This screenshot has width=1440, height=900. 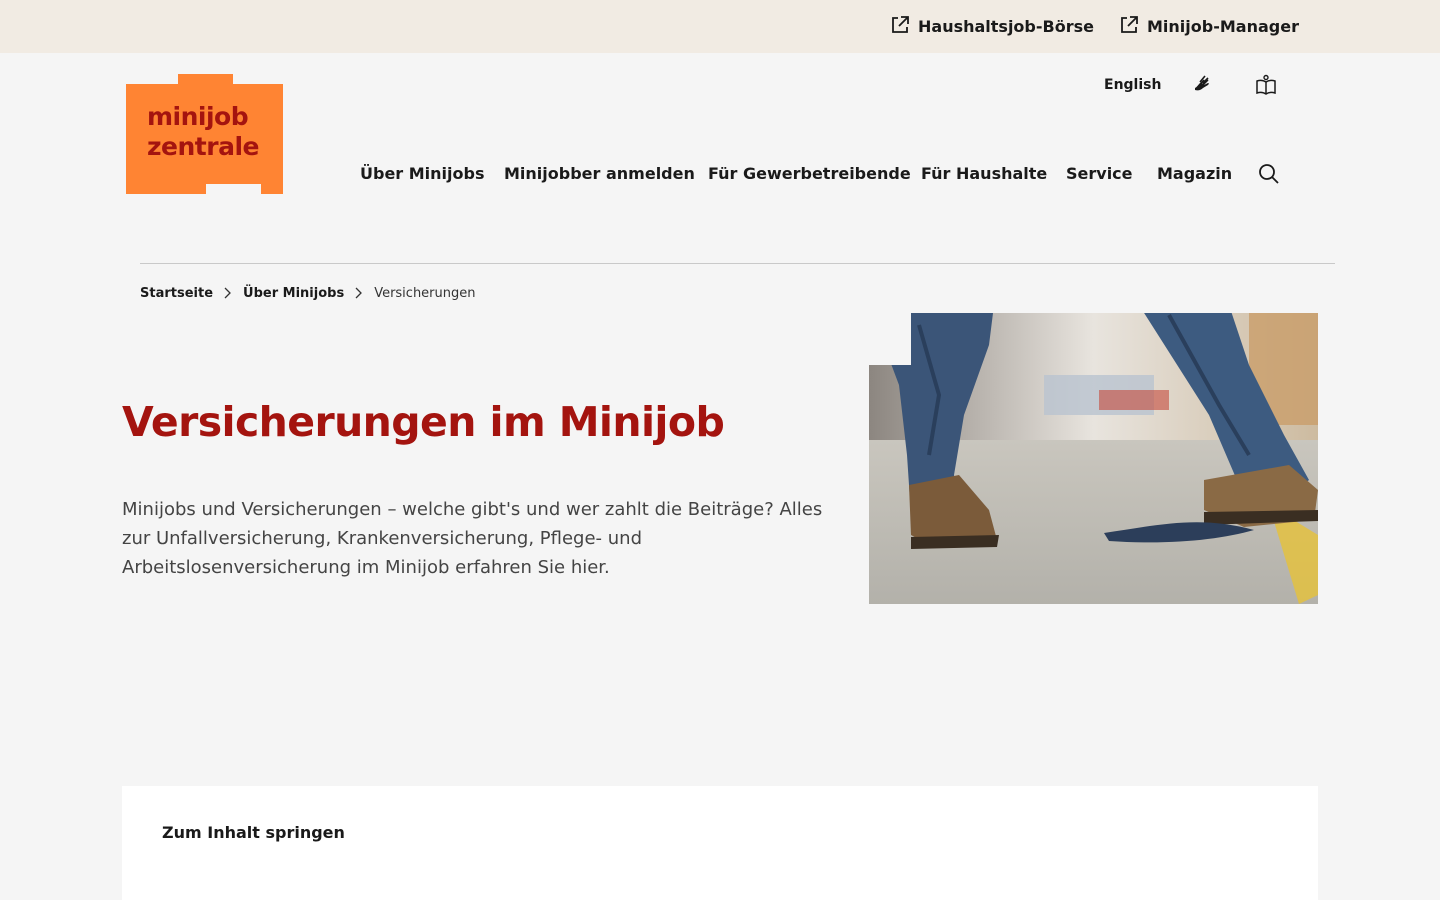 I want to click on header-divider, so click(x=737, y=263).